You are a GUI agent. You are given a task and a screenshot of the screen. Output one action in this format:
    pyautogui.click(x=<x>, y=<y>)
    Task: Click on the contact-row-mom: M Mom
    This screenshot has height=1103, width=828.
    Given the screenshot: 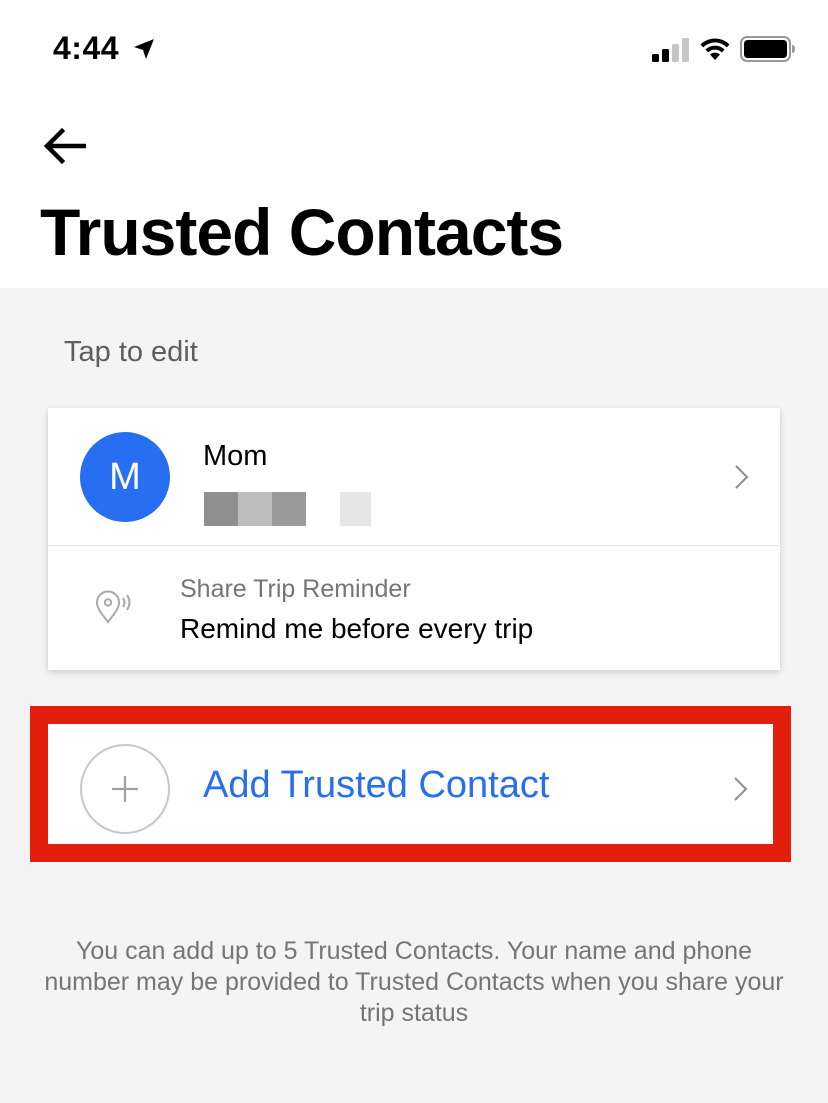 What is the action you would take?
    pyautogui.click(x=414, y=477)
    